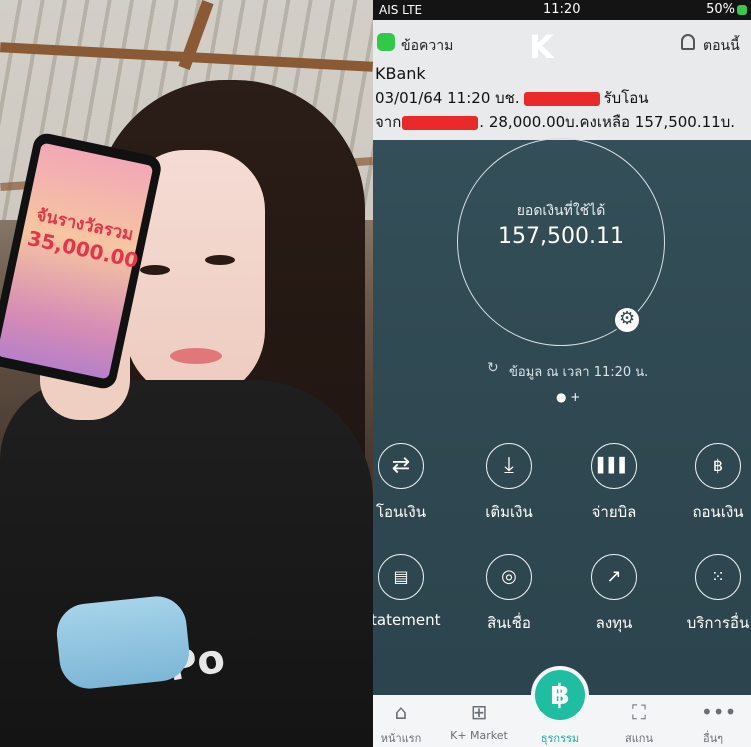 Image resolution: width=751 pixels, height=747 pixels. I want to click on barcode-icon: ▌▌▌, so click(614, 466).